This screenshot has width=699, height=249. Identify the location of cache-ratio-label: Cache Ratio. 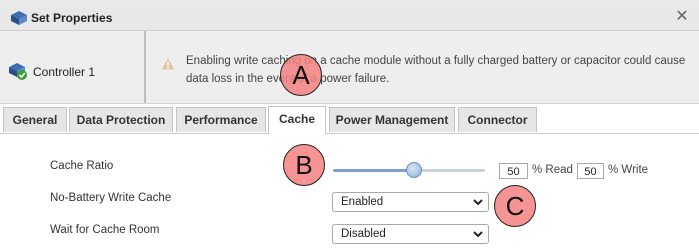
(82, 166).